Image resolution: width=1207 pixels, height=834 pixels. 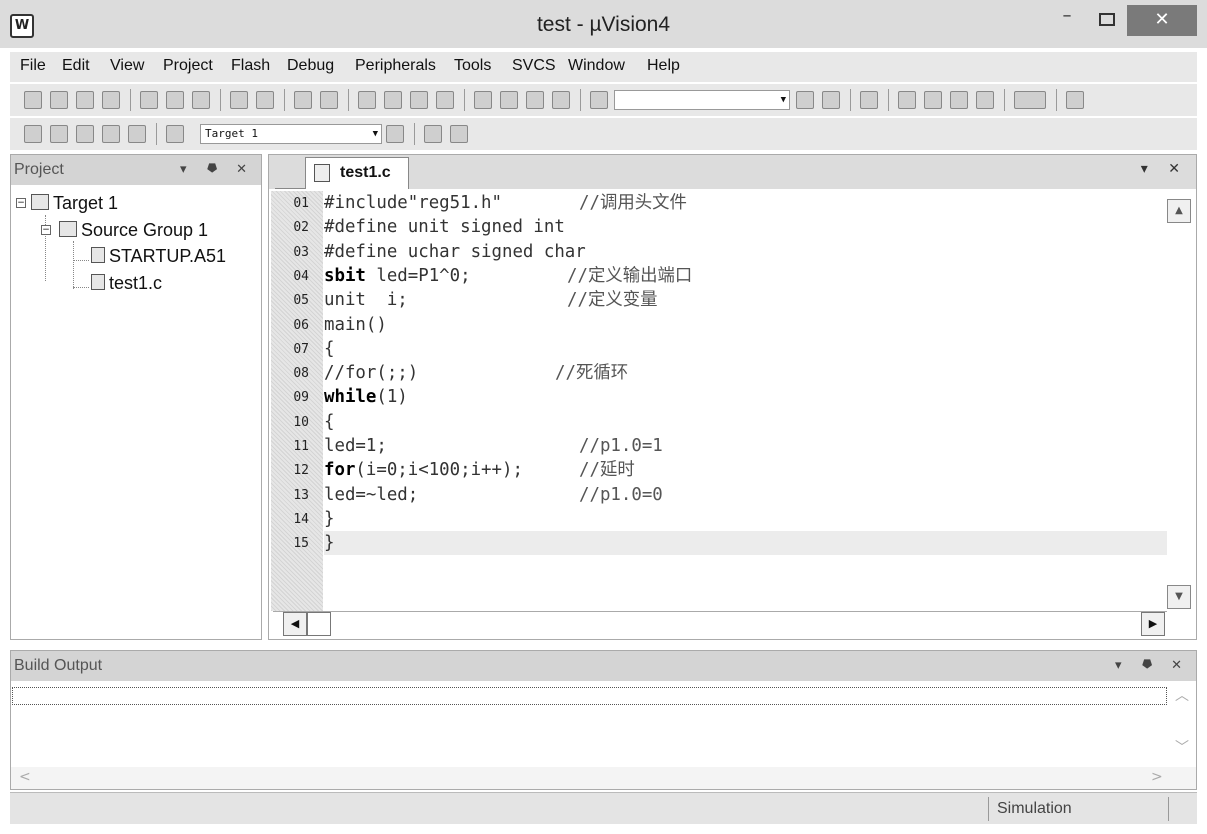 I want to click on menu-tools: Tools, so click(x=472, y=66).